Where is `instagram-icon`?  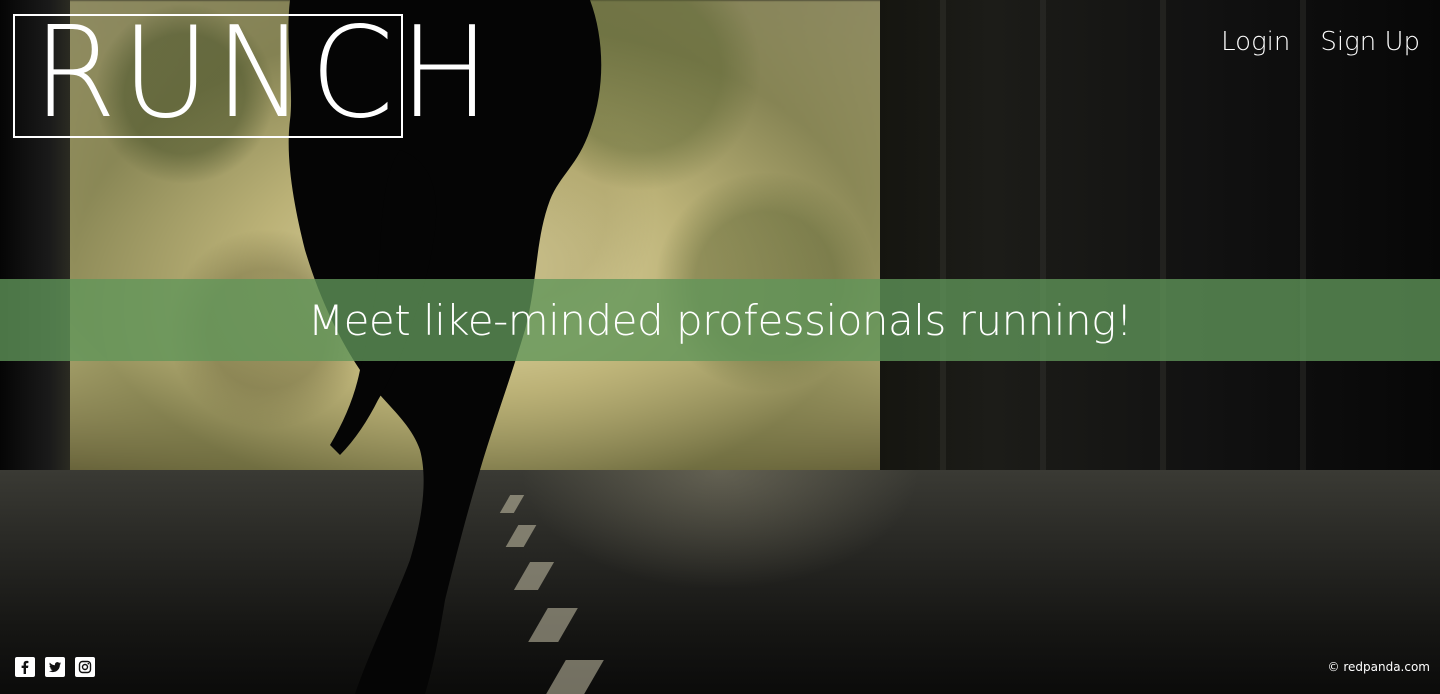
instagram-icon is located at coordinates (85, 667).